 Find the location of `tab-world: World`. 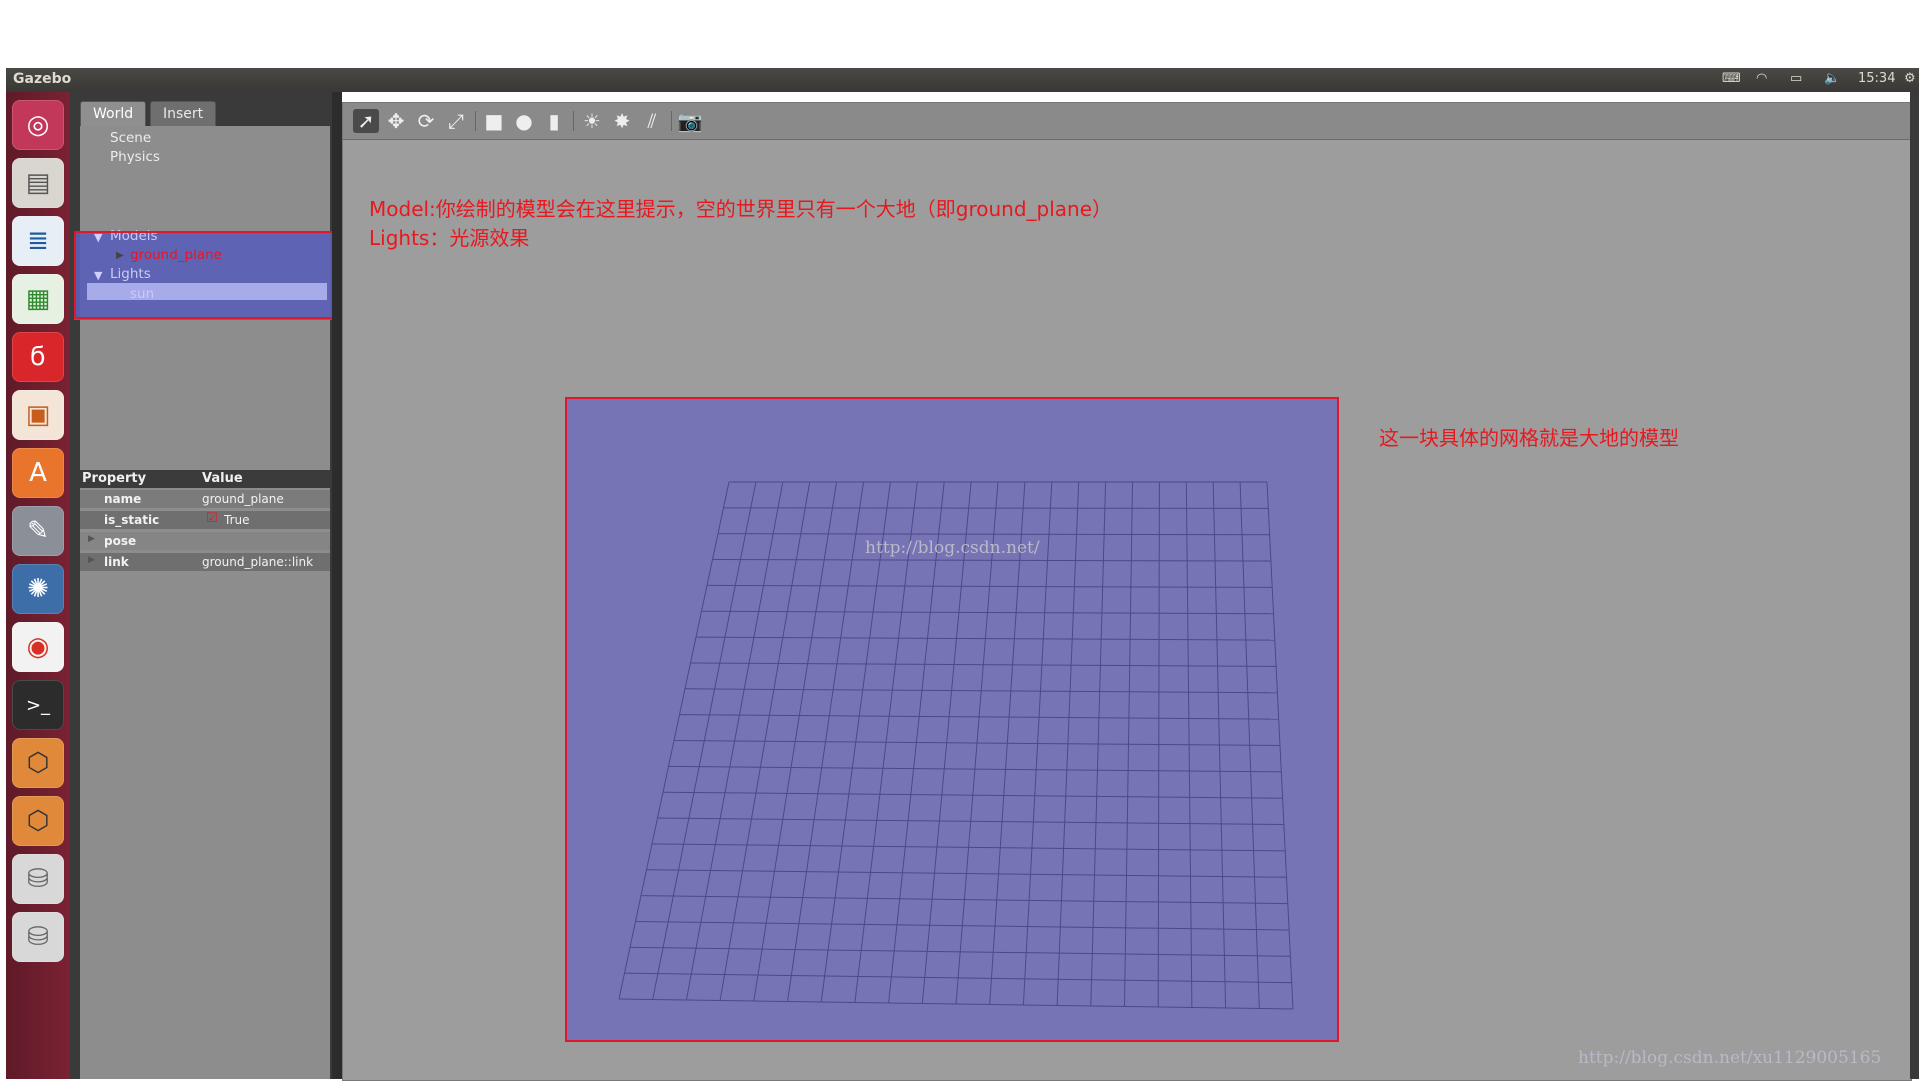

tab-world: World is located at coordinates (113, 113).